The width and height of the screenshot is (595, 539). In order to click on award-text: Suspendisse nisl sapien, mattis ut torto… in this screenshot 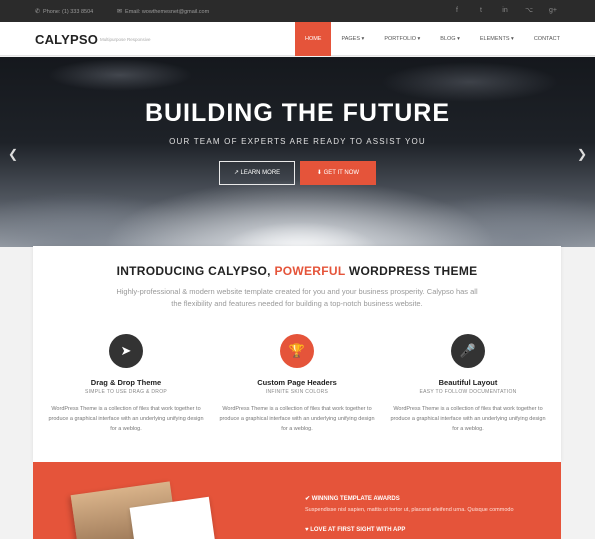, I will do `click(409, 510)`.